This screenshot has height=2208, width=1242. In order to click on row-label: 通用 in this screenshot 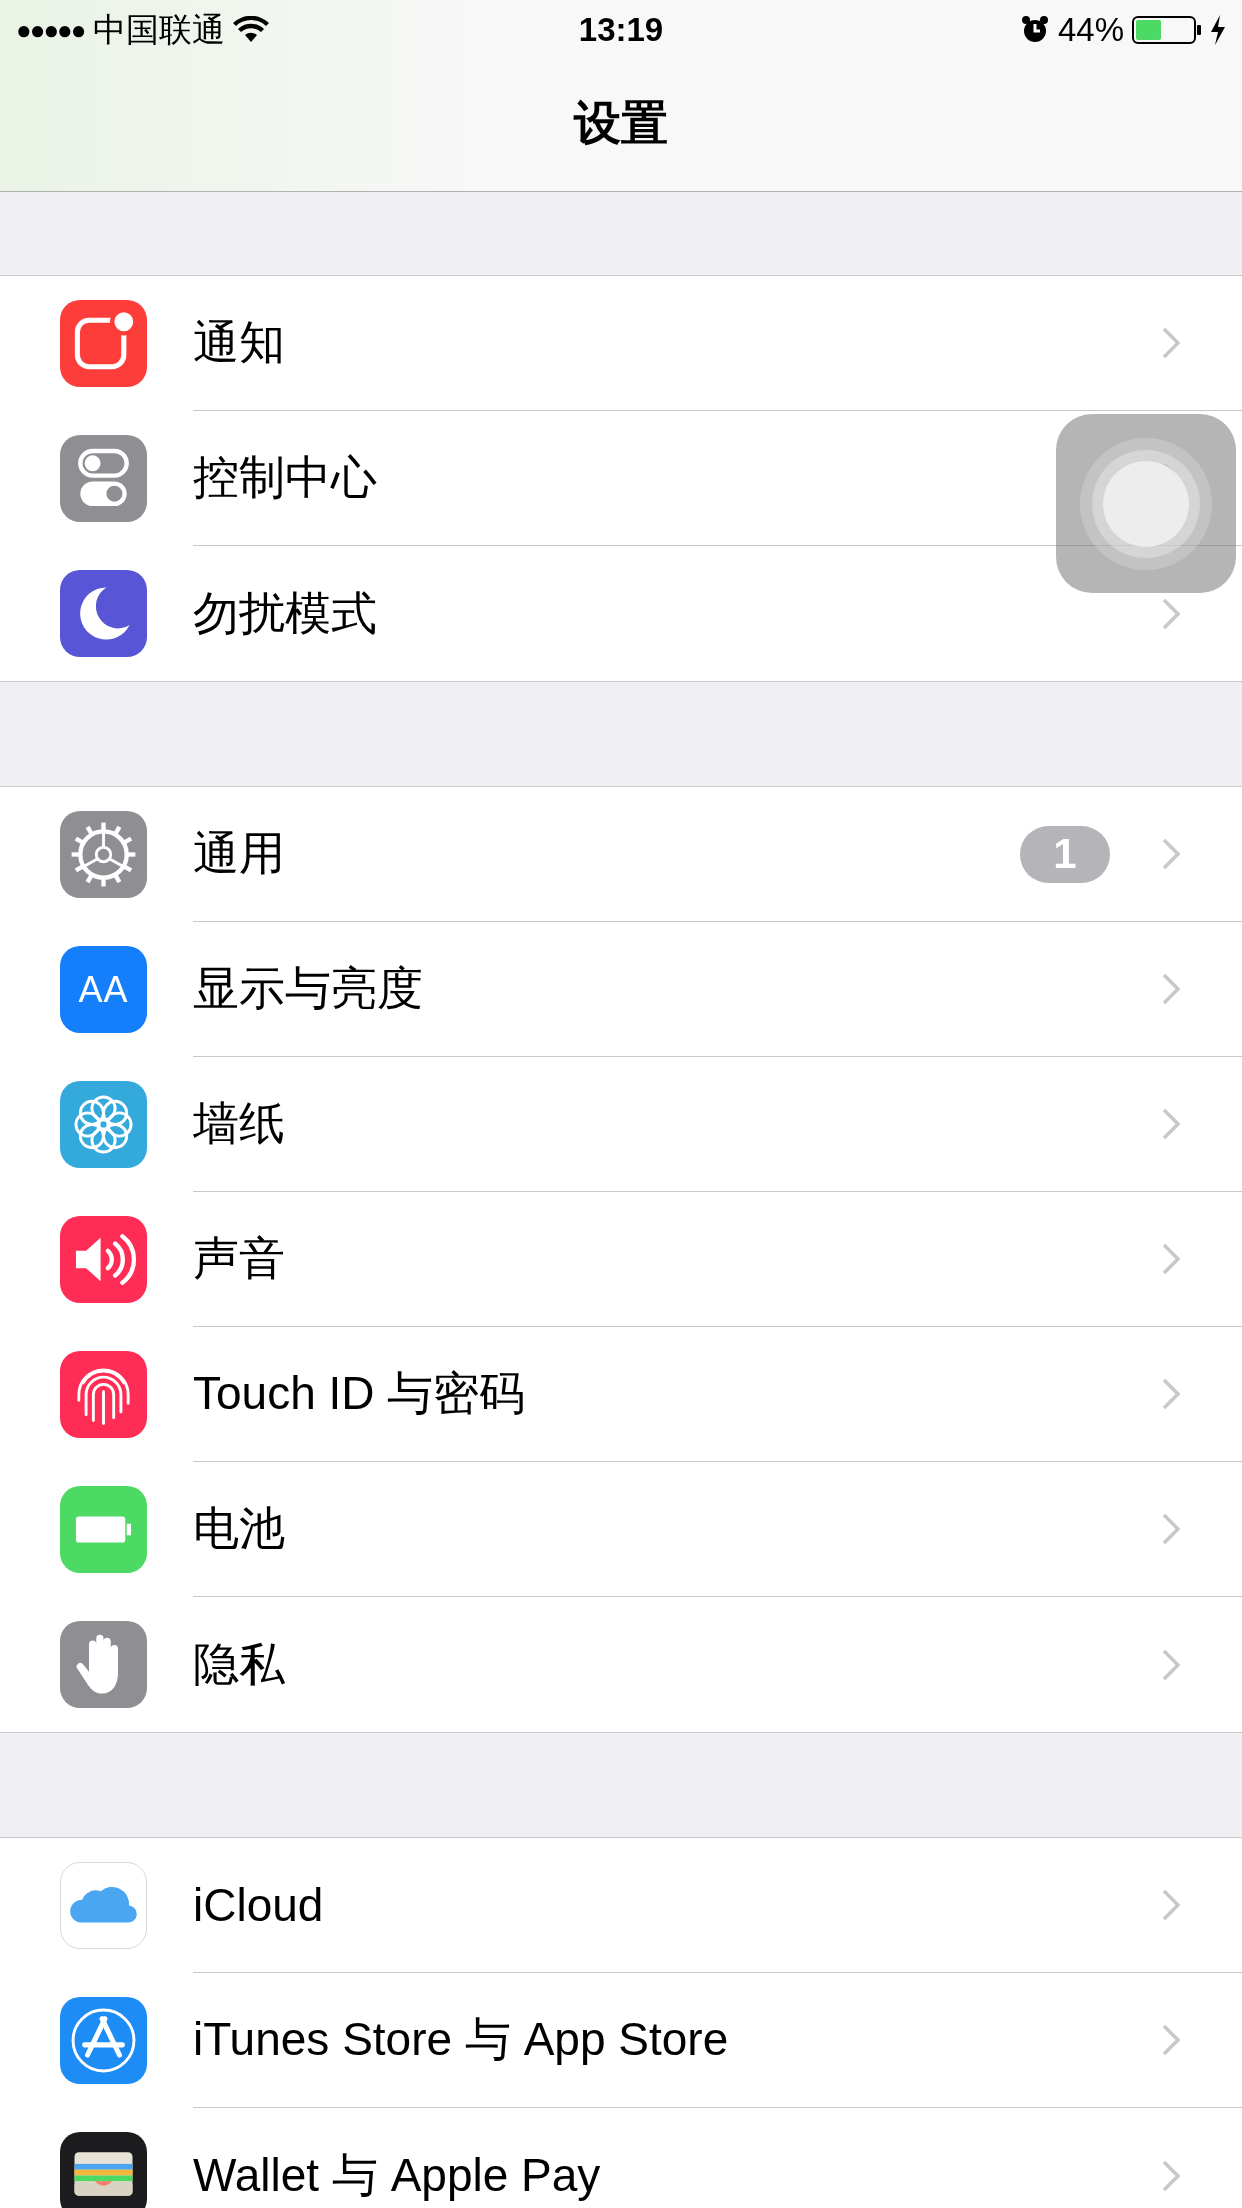, I will do `click(239, 853)`.